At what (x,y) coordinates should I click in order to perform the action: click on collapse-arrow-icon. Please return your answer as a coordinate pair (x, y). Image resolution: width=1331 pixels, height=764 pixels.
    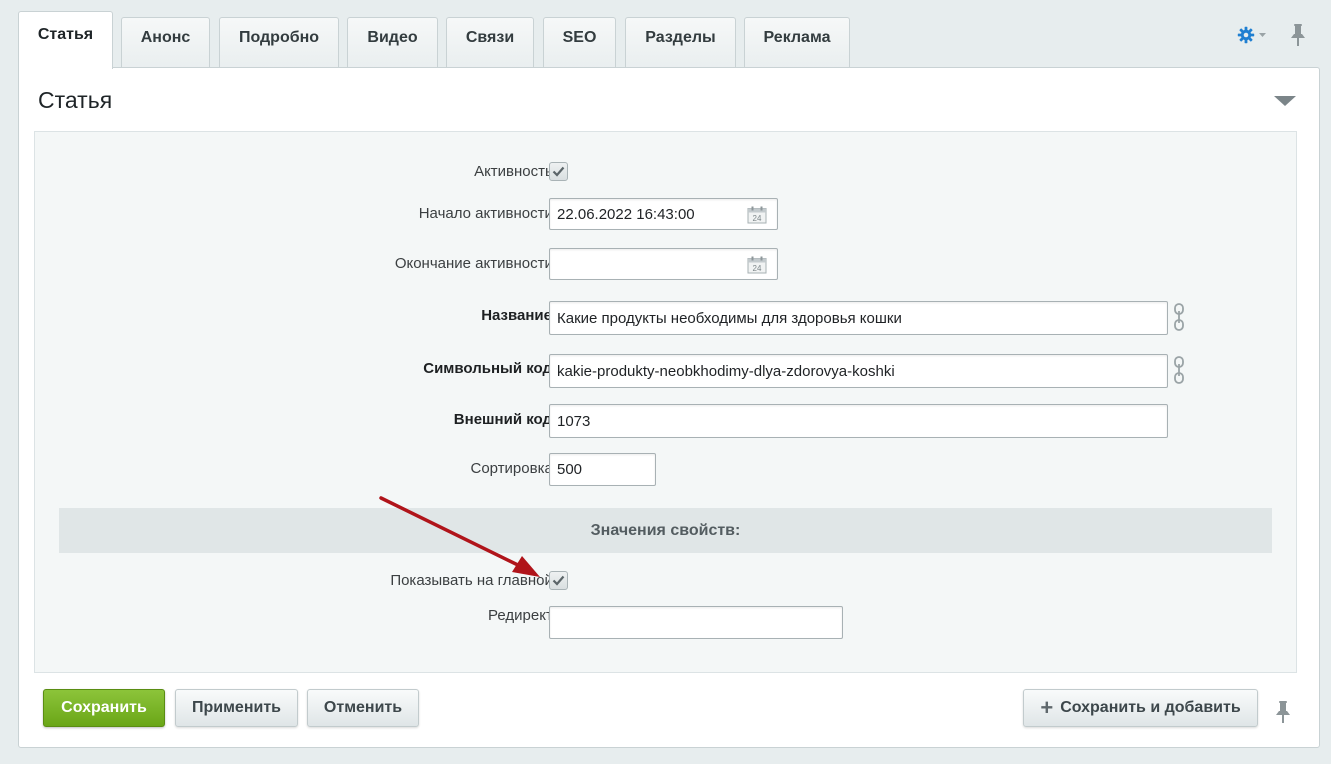
    Looking at the image, I should click on (1285, 101).